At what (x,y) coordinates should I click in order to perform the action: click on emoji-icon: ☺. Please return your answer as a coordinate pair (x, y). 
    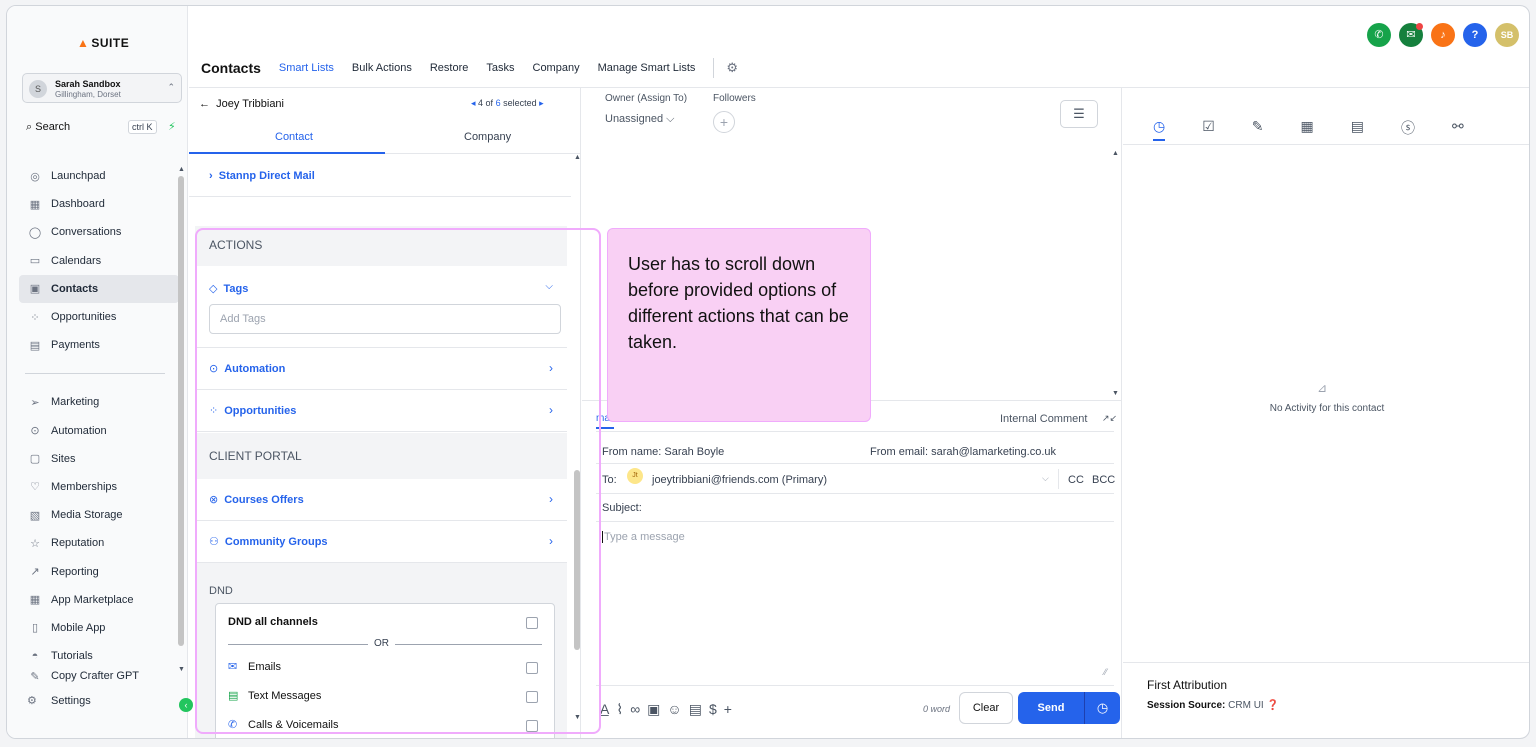
    Looking at the image, I should click on (677, 709).